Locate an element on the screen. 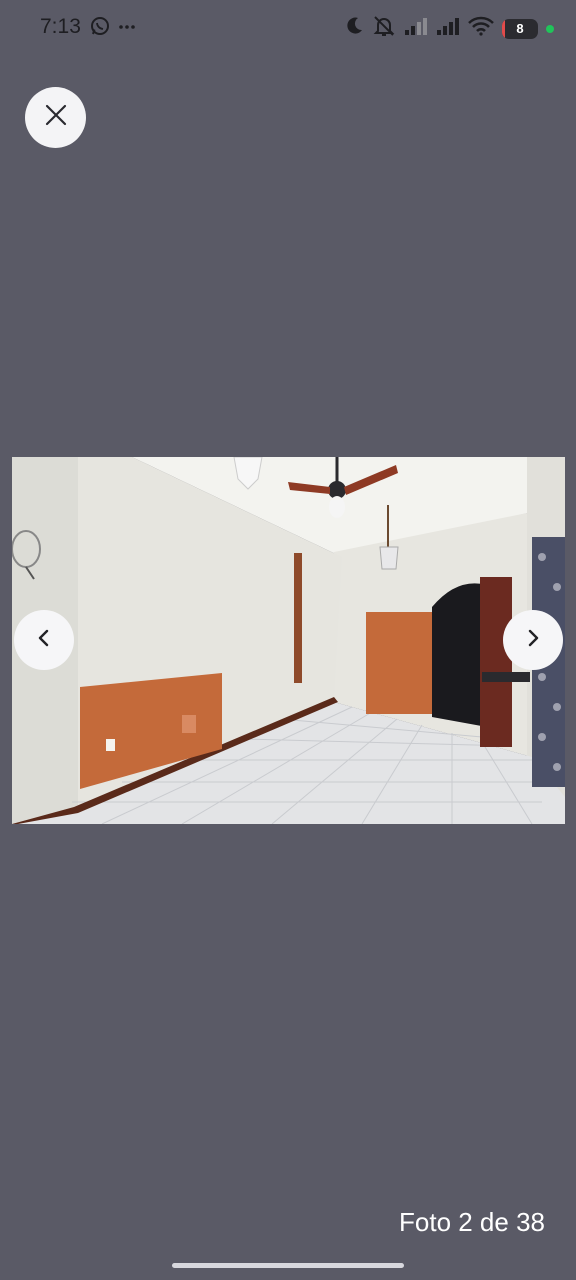 This screenshot has height=1280, width=576. wifi-icon is located at coordinates (481, 28).